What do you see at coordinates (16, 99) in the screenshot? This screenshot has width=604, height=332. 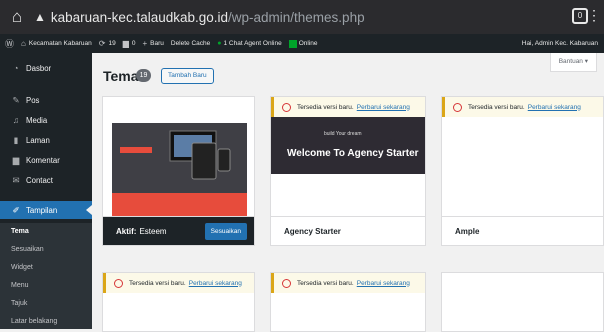 I see `pin-icon: ✎` at bounding box center [16, 99].